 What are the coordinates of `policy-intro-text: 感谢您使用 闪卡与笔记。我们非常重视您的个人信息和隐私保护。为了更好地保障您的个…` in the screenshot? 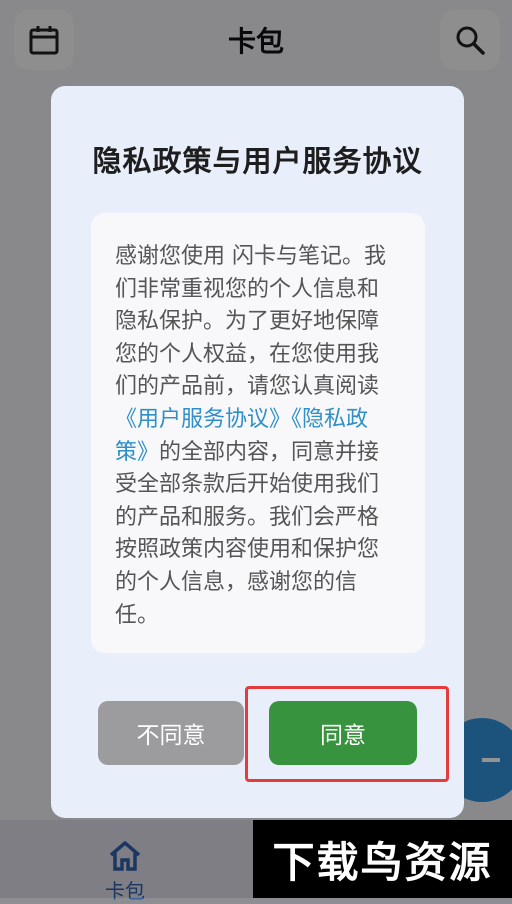 It's located at (250, 322).